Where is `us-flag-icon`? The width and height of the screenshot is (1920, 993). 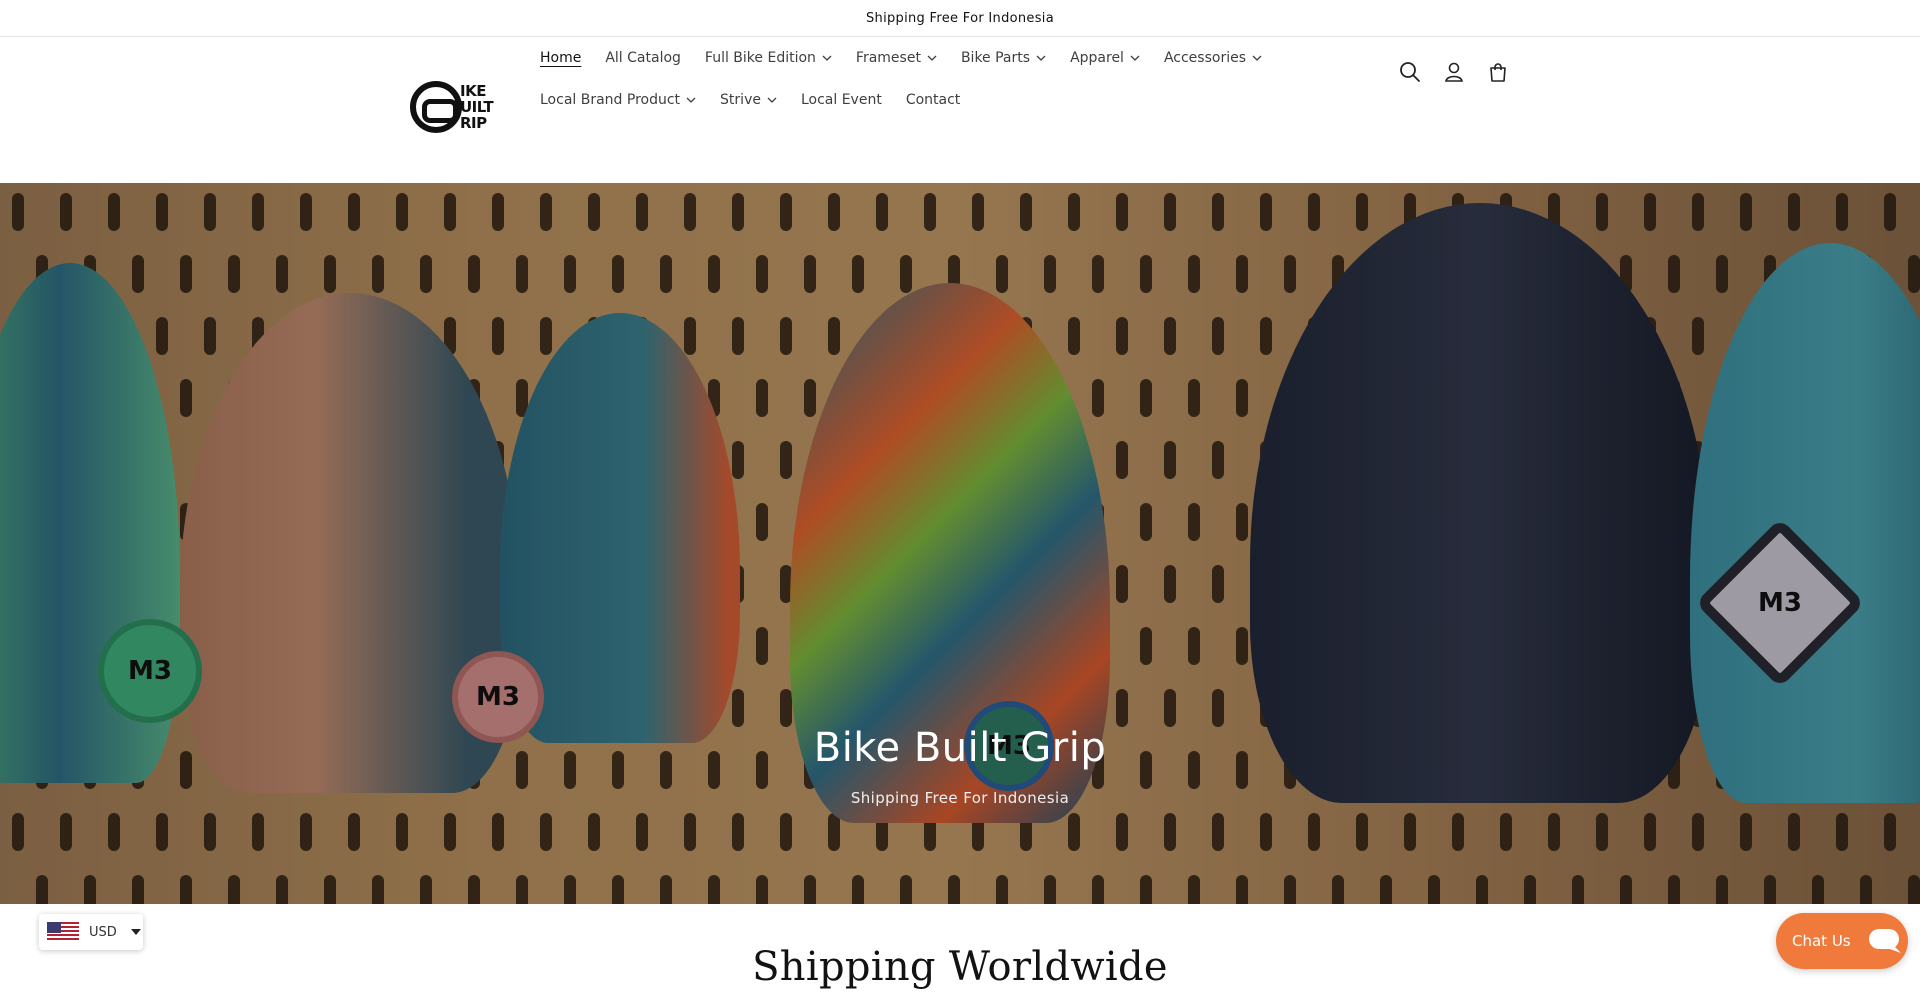
us-flag-icon is located at coordinates (63, 932).